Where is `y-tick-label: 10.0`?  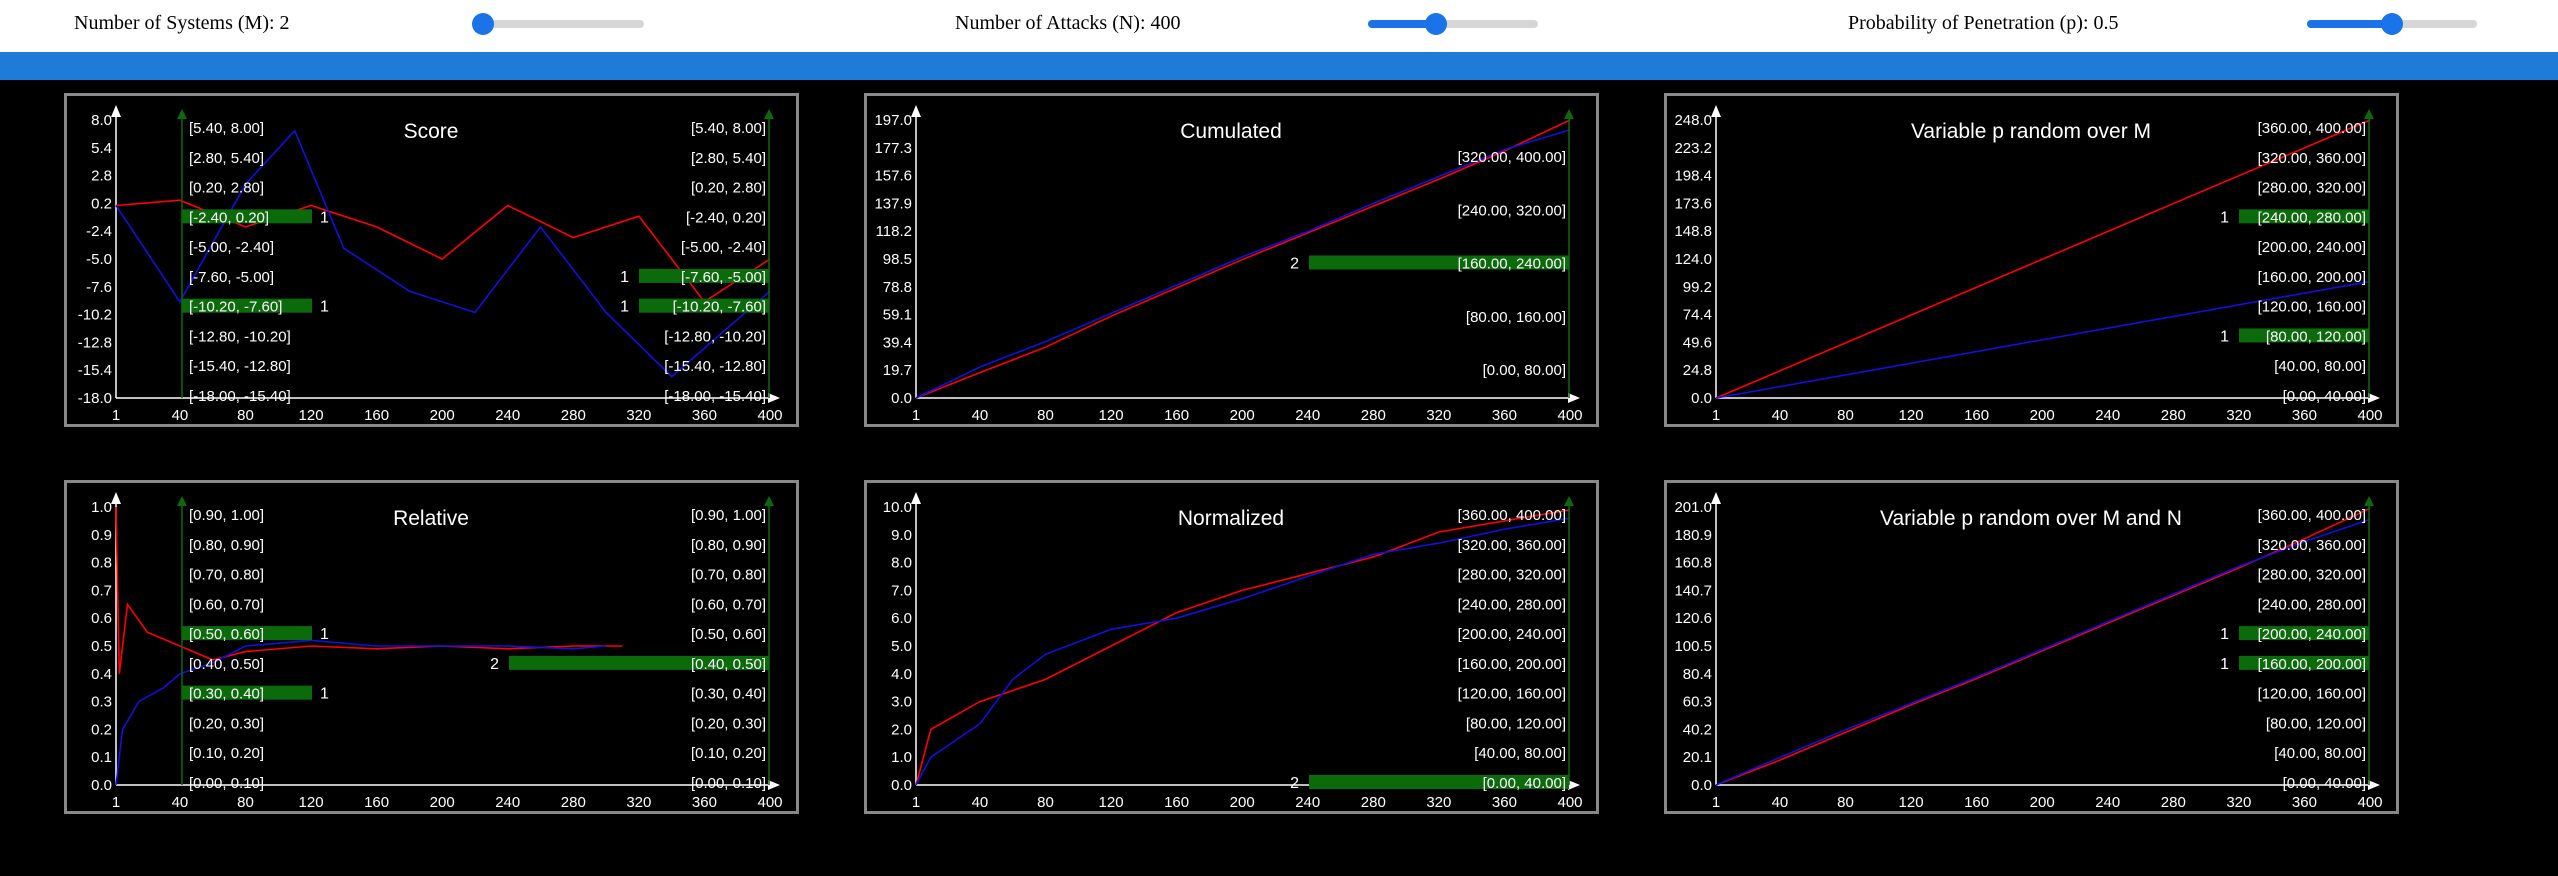
y-tick-label: 10.0 is located at coordinates (897, 507).